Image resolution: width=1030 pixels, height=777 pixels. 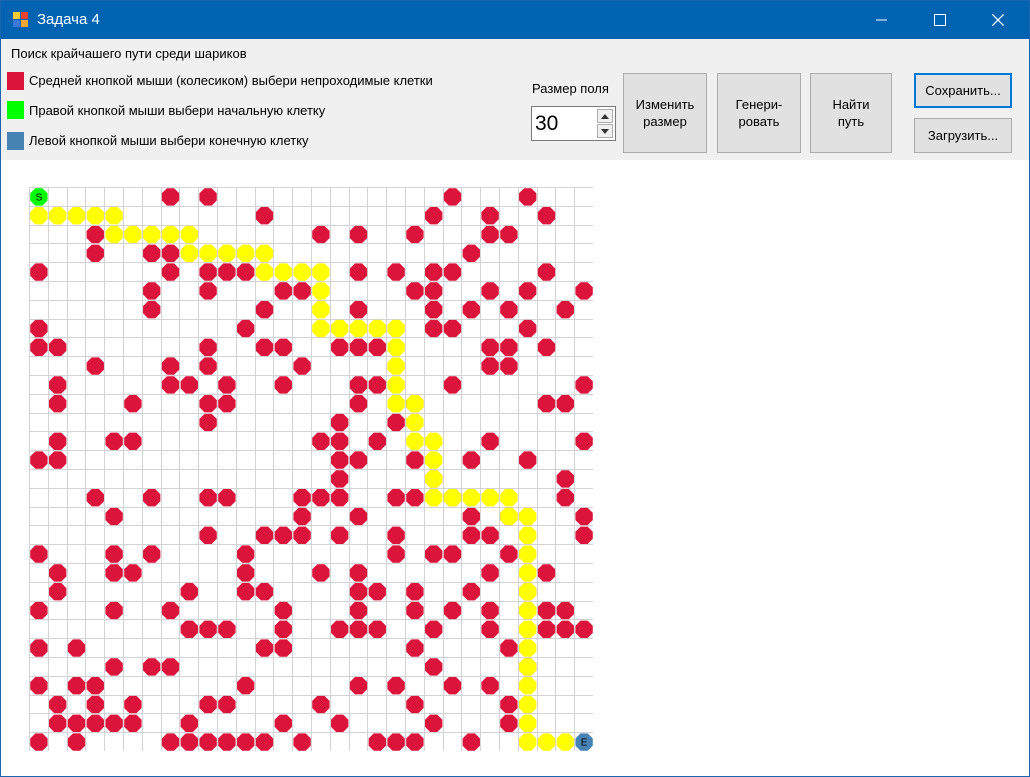 I want to click on size-stepper: 30, so click(x=573, y=123).